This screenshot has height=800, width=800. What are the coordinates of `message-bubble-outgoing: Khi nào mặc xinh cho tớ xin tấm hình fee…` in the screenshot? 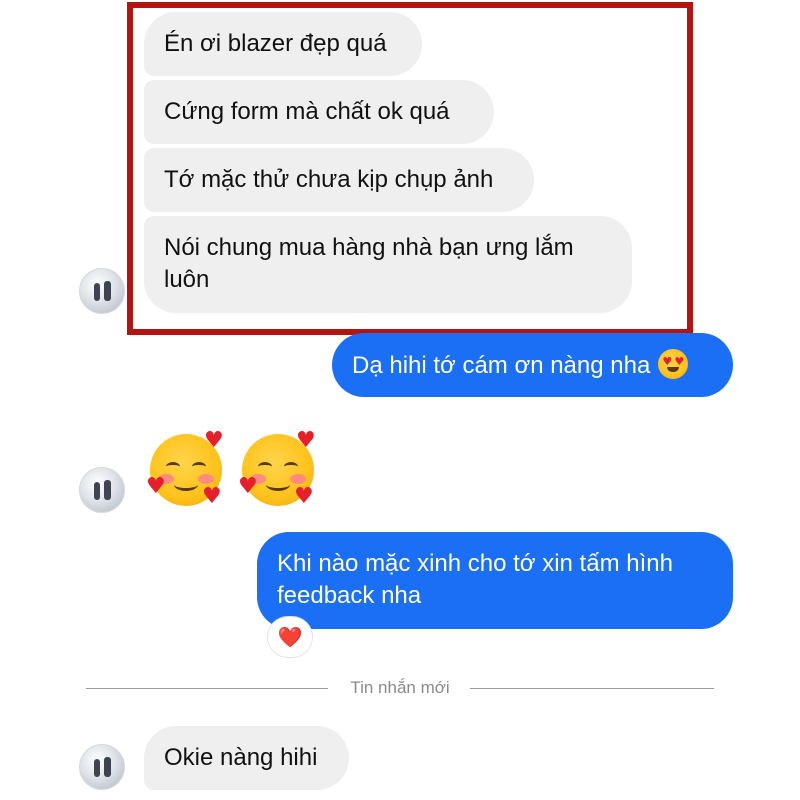 It's located at (495, 580).